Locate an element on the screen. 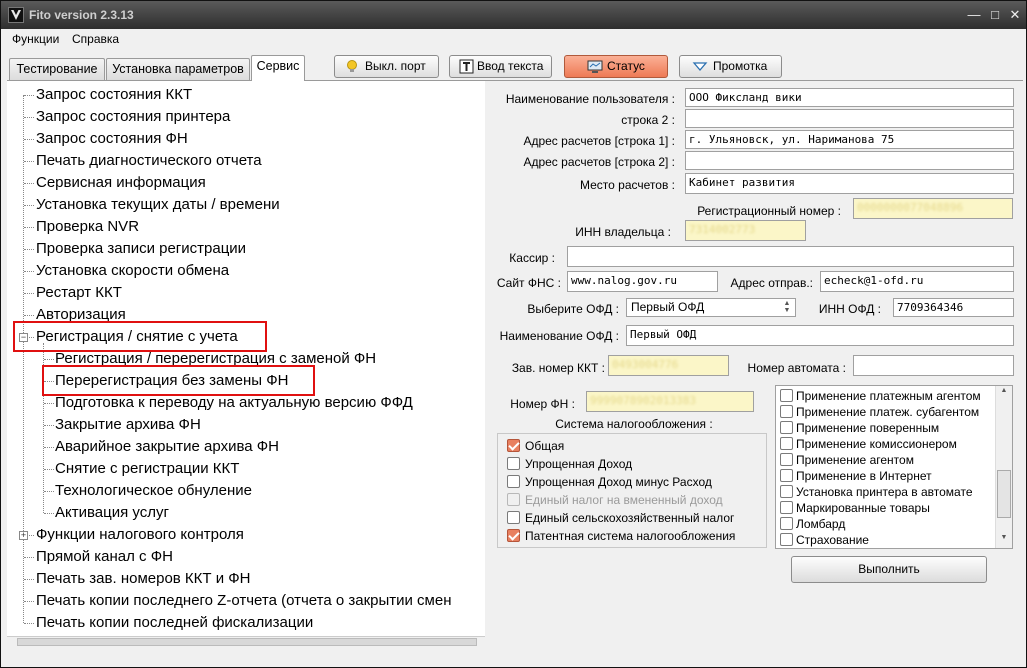 The image size is (1027, 668). maximize-icon: □ is located at coordinates (995, 15).